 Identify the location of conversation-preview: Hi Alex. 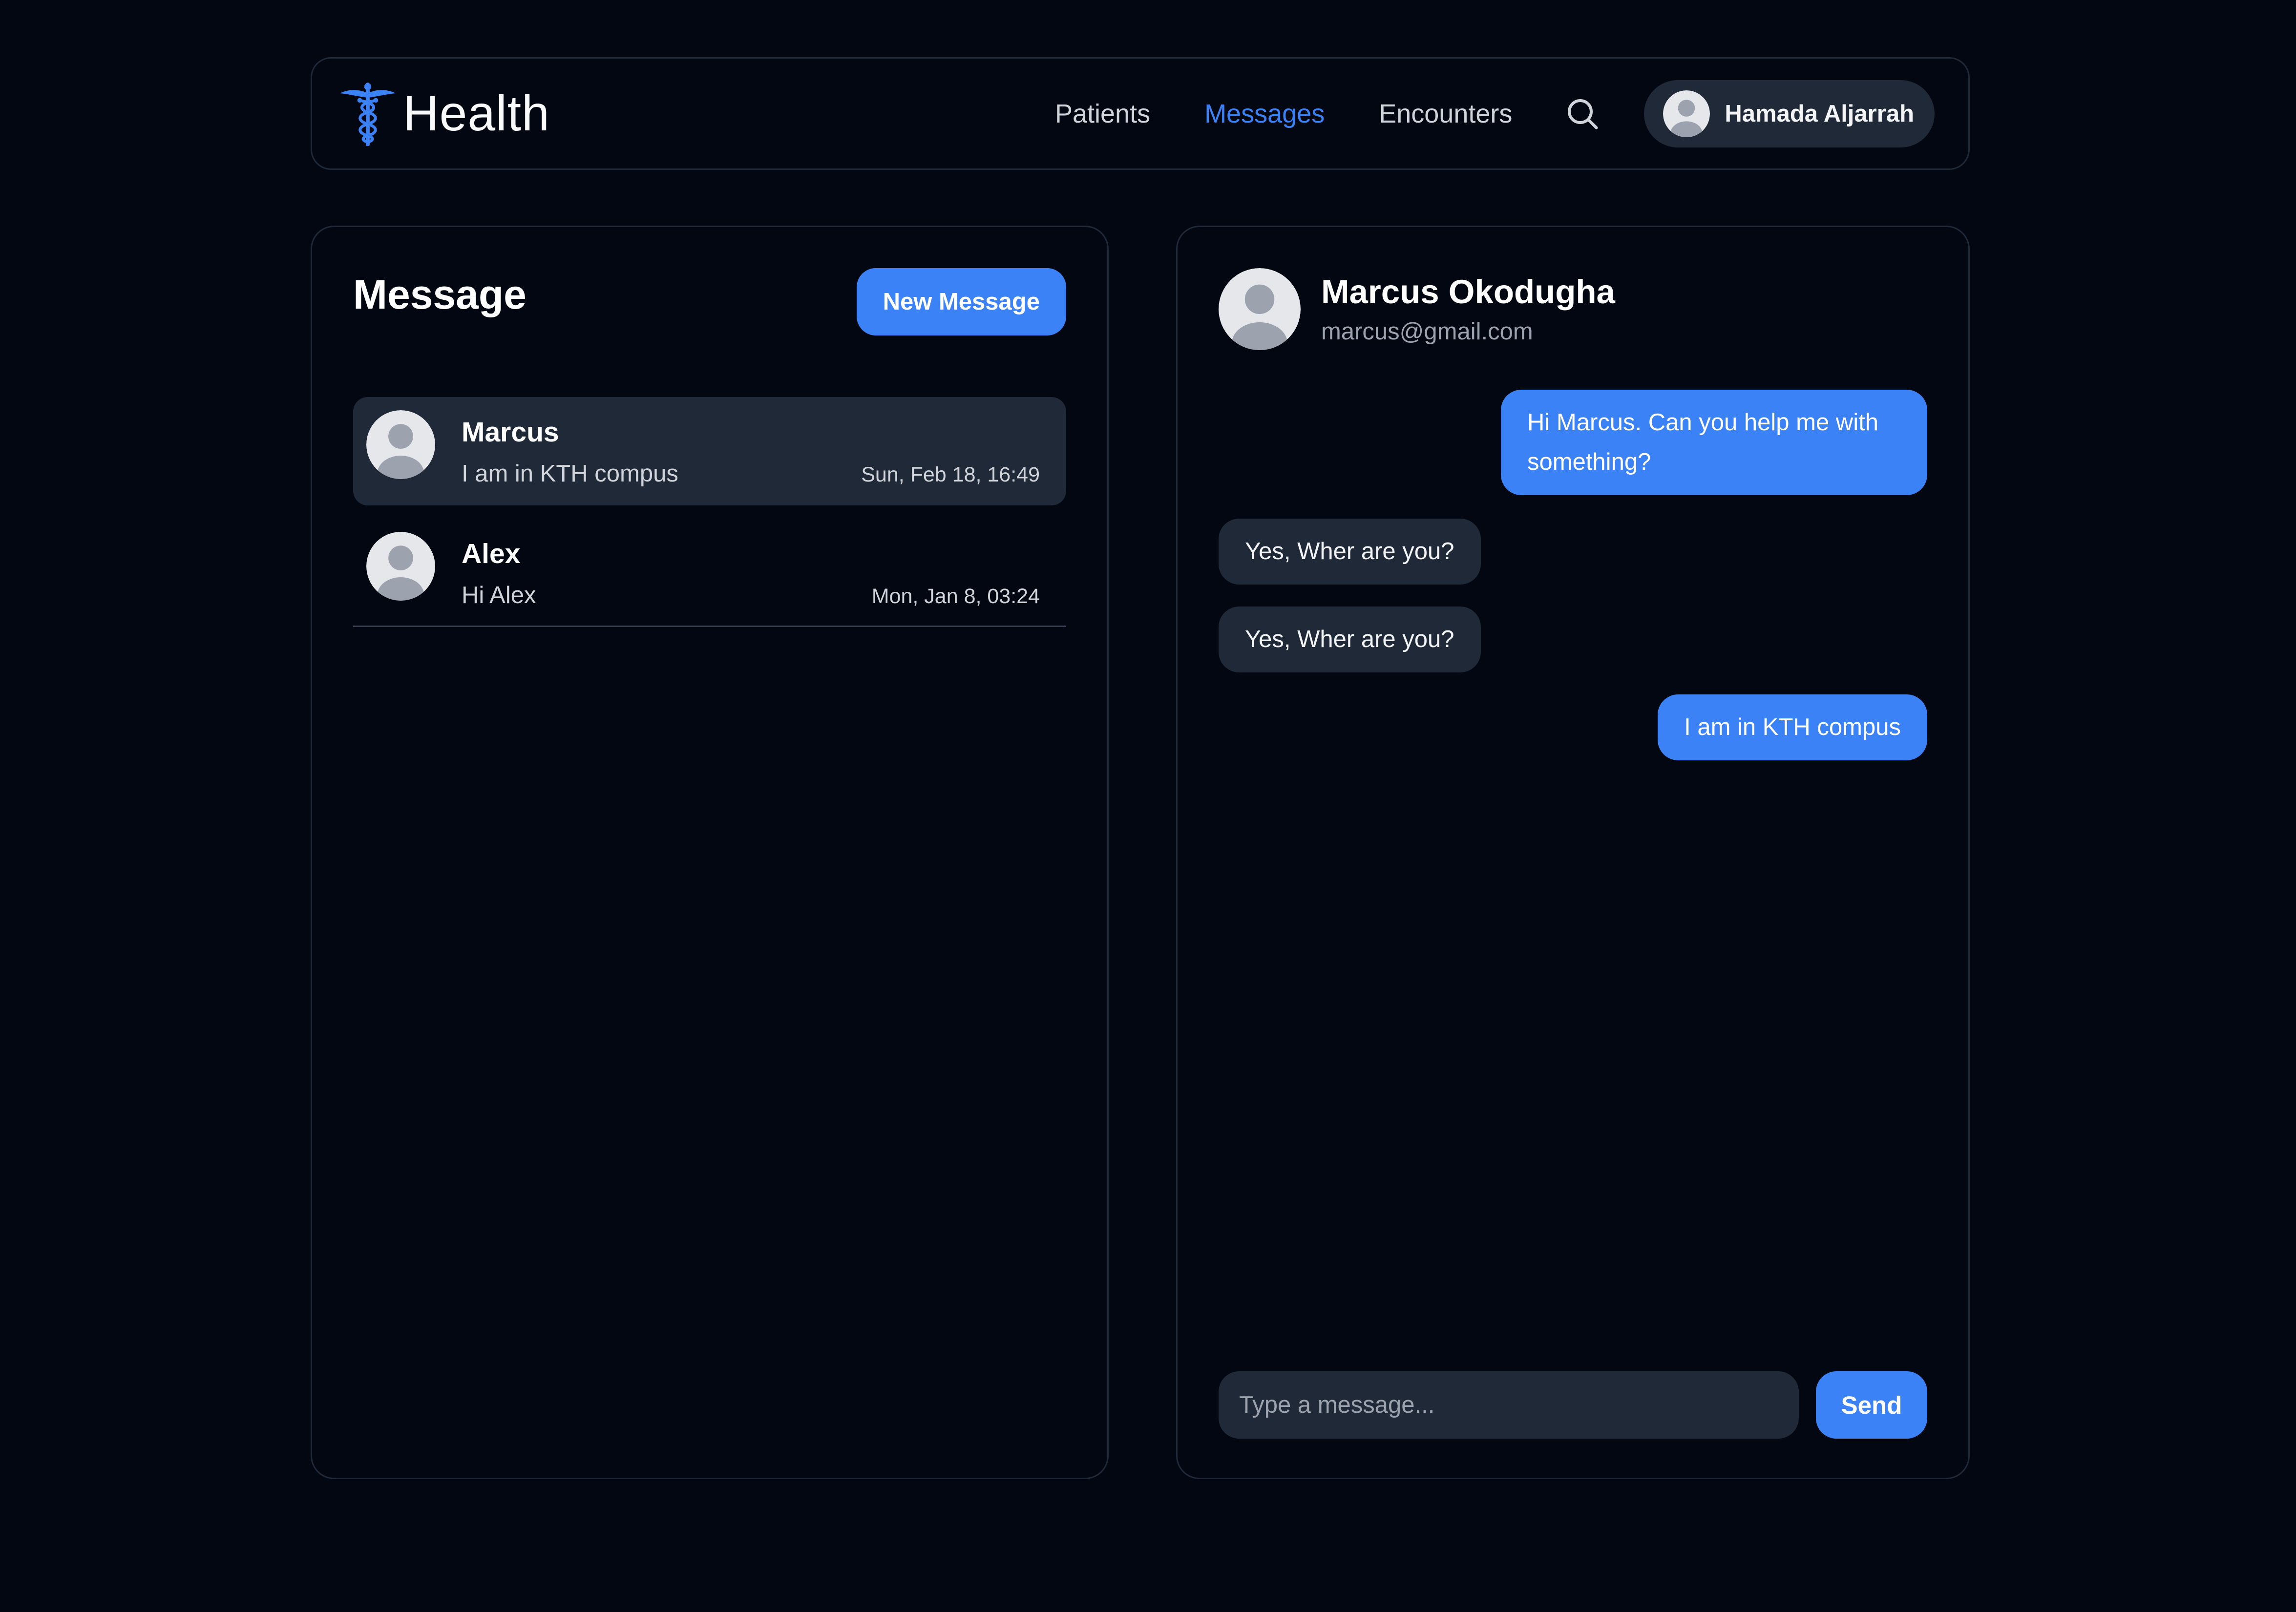
(499, 595).